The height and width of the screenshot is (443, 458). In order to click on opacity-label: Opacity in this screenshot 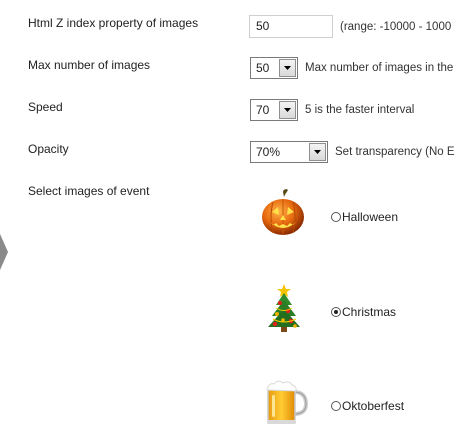, I will do `click(48, 149)`.